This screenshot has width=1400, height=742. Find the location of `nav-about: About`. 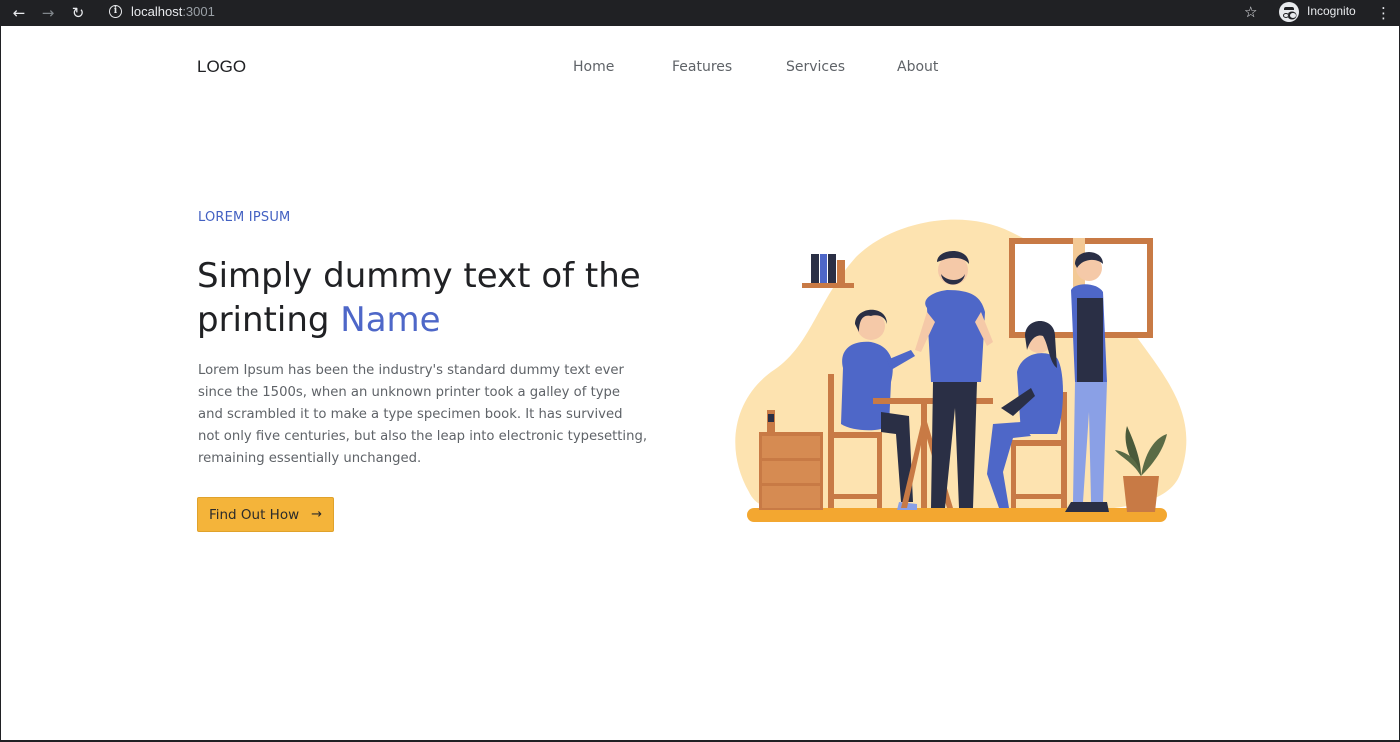

nav-about: About is located at coordinates (917, 67).